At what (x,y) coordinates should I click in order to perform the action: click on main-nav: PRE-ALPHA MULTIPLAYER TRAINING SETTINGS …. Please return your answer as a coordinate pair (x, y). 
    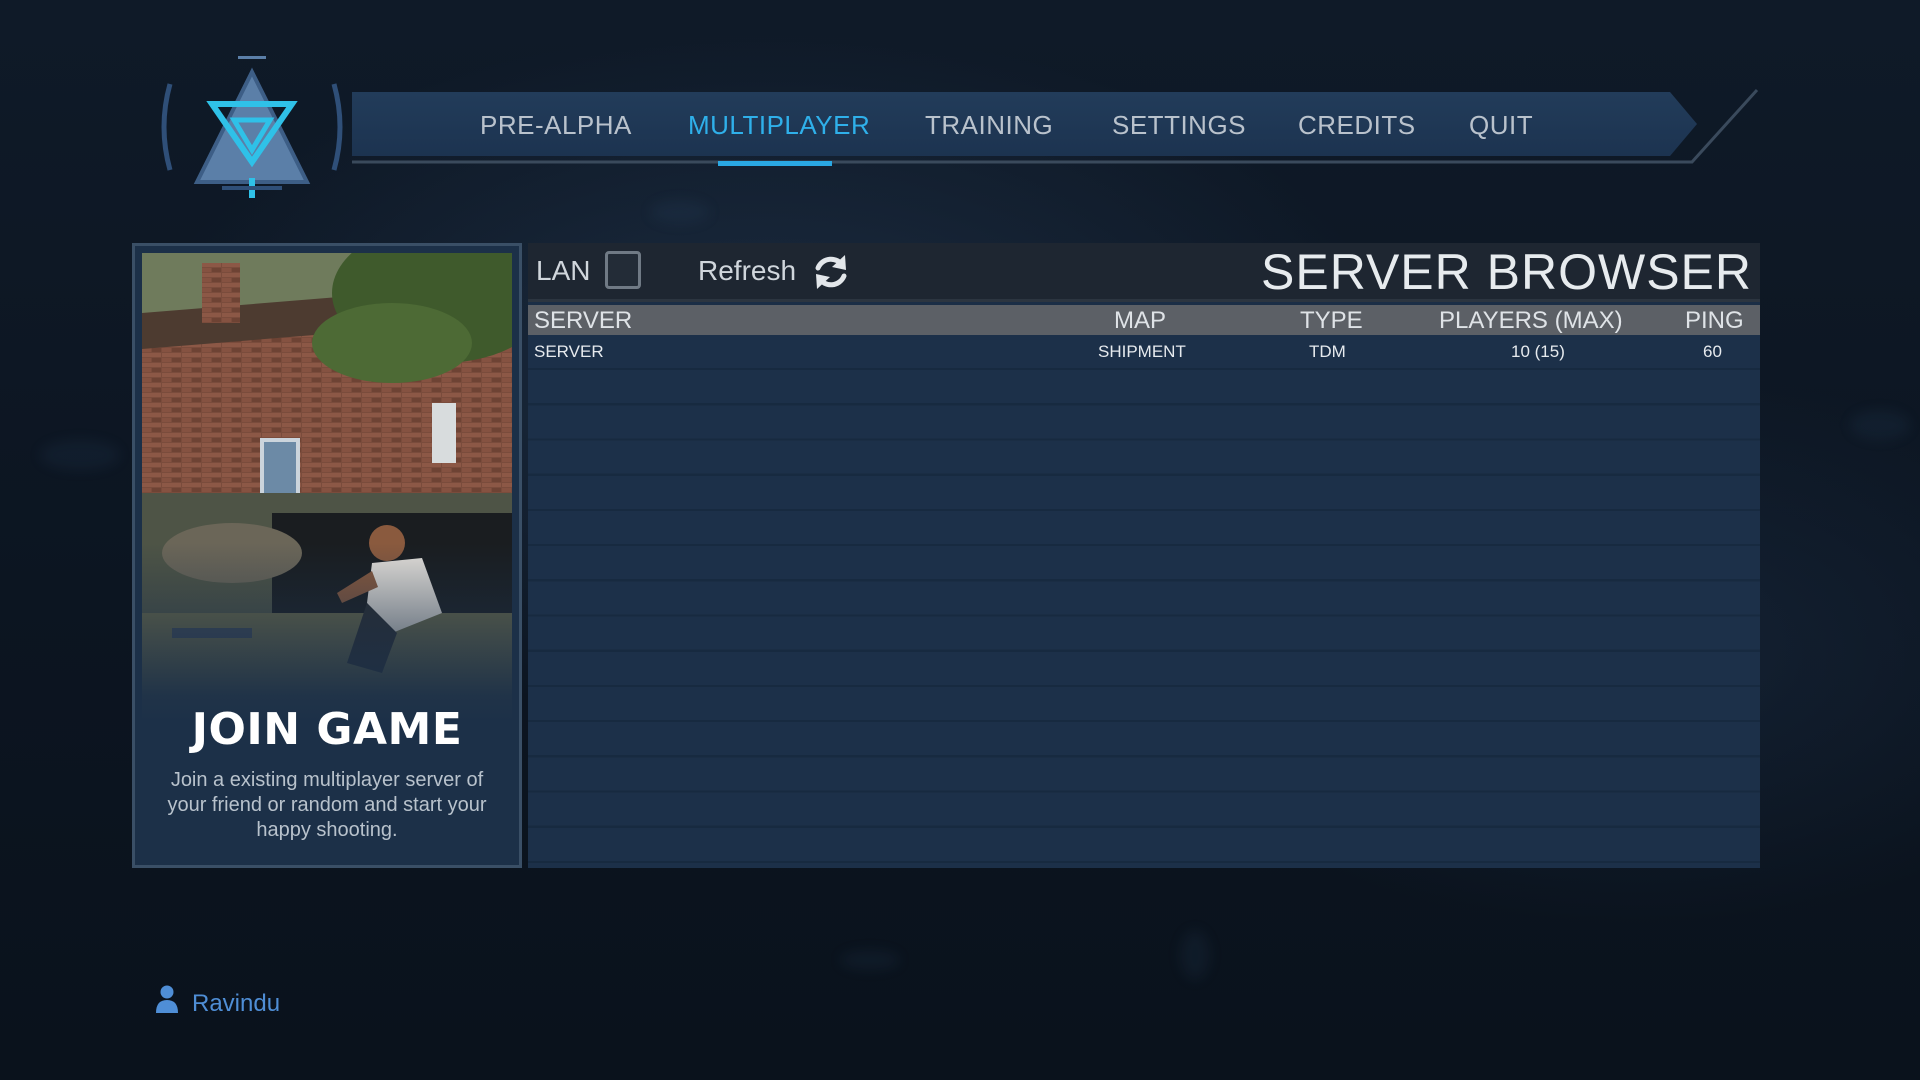
    Looking at the image, I should click on (982, 124).